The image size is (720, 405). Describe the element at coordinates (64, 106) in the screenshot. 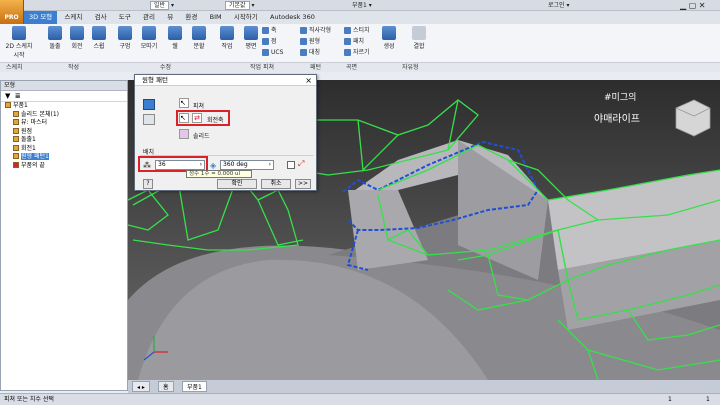

I see `tree-item-part: 부품1` at that location.